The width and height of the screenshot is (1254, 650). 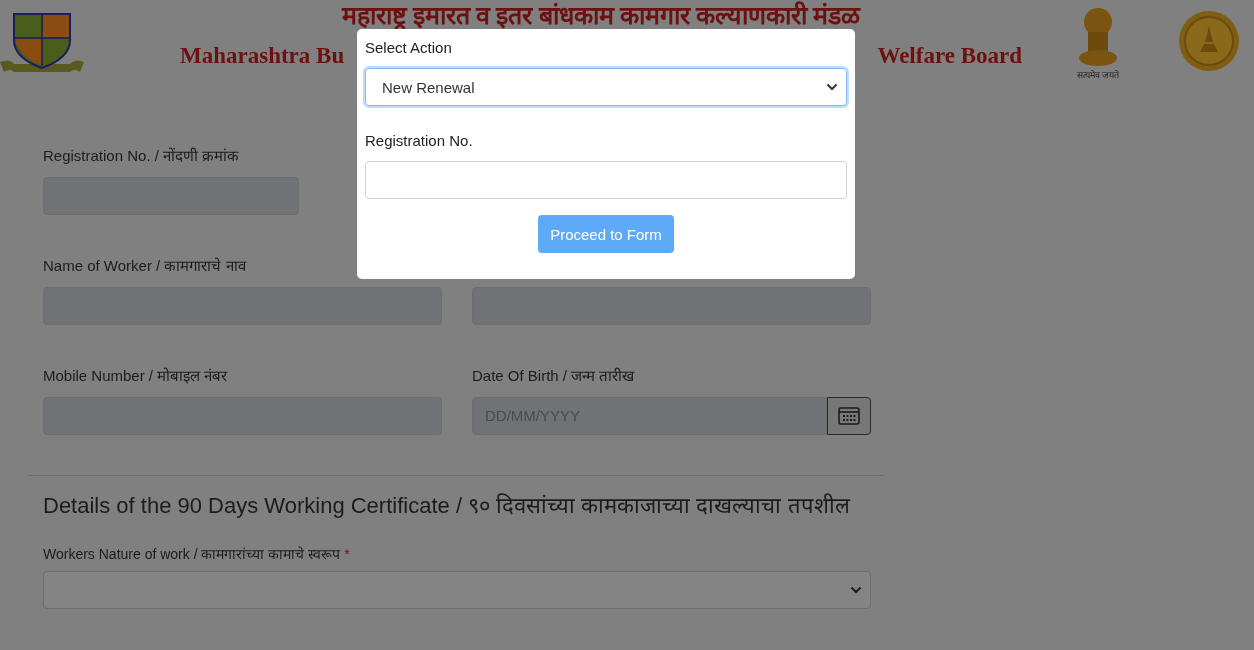 I want to click on field-label: Date Of Birth / जन्म तारीख, so click(x=554, y=376).